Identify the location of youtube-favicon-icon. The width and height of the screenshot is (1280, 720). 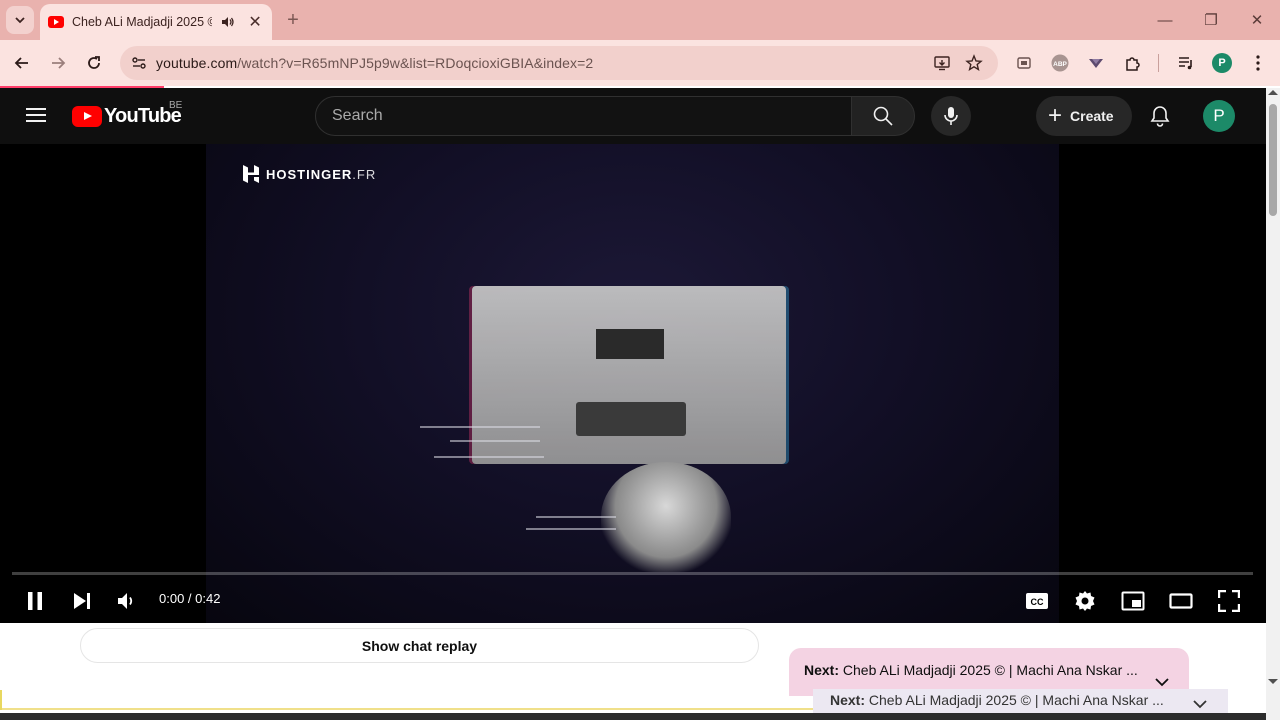
(56, 22).